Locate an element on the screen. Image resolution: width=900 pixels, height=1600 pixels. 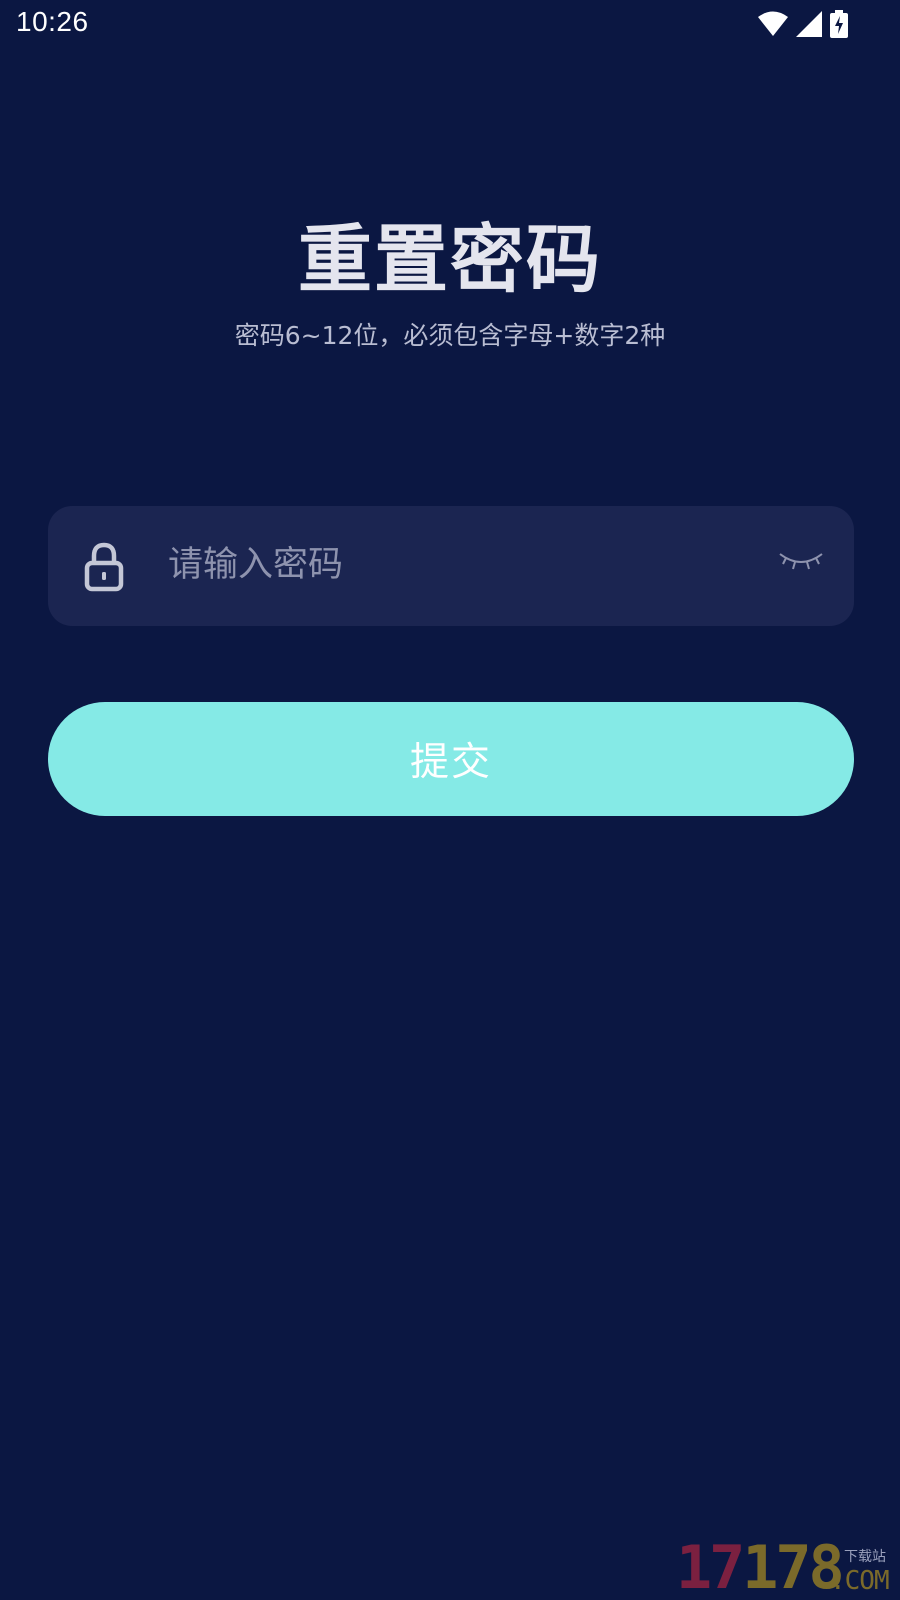
watermark-digits: 17178 is located at coordinates (760, 1568).